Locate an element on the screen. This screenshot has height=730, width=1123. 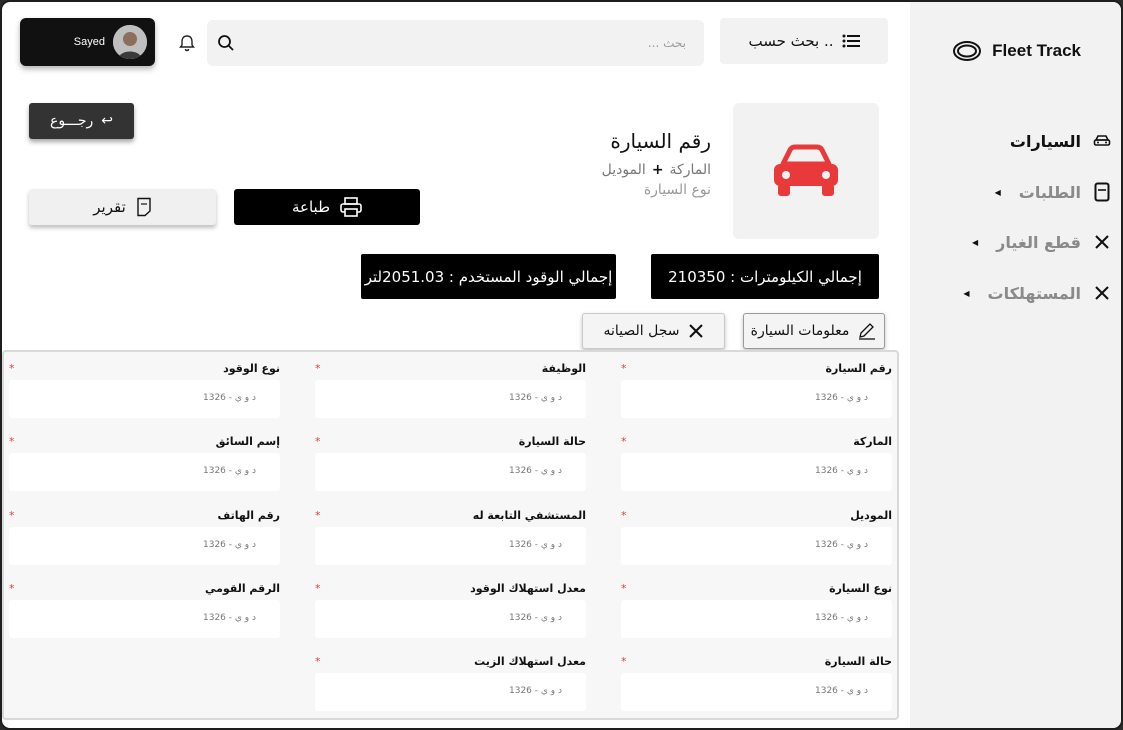
sidebar-item-spare-parts: ◀ قطع الغيار is located at coordinates (1015, 242).